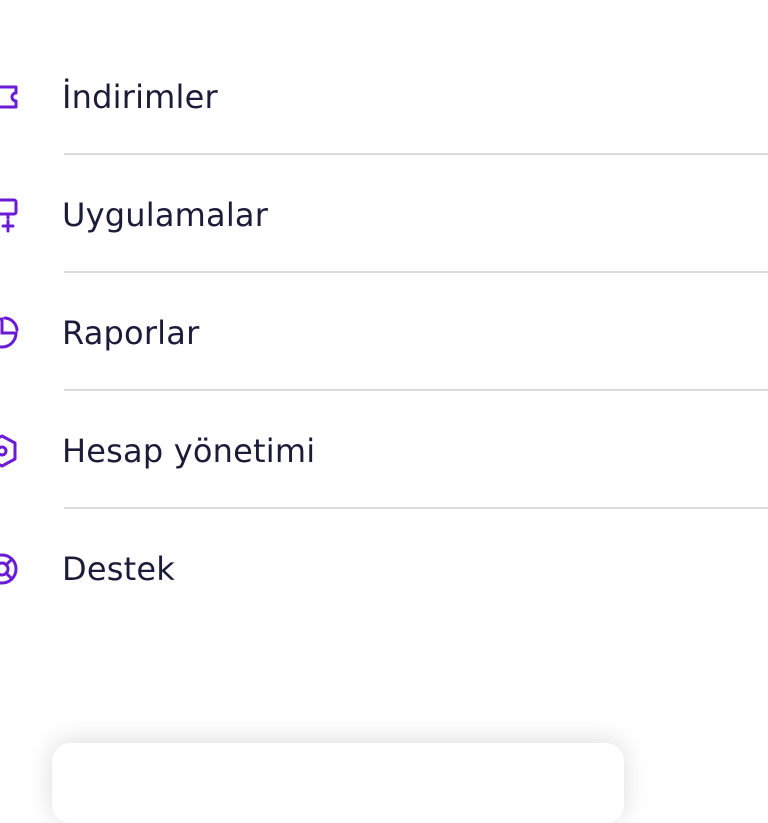 The height and width of the screenshot is (823, 768). What do you see at coordinates (384, 214) in the screenshot?
I see `menu-item-apps: Uygulamalar` at bounding box center [384, 214].